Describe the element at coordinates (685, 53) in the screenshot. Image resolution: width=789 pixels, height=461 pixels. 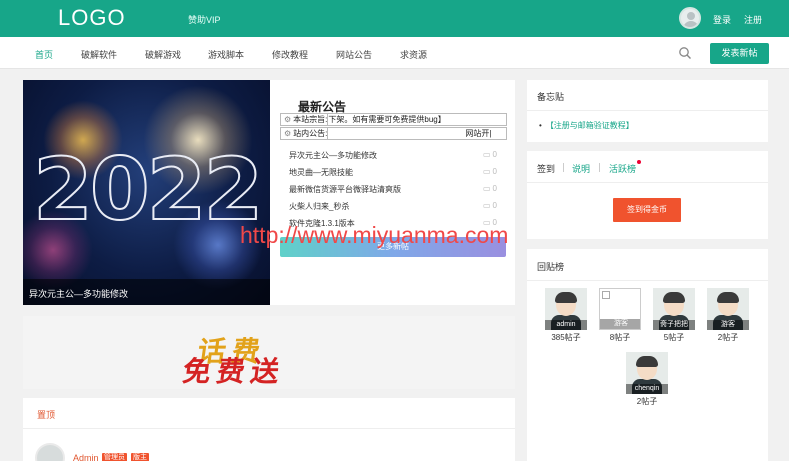
I see `search-icon` at that location.